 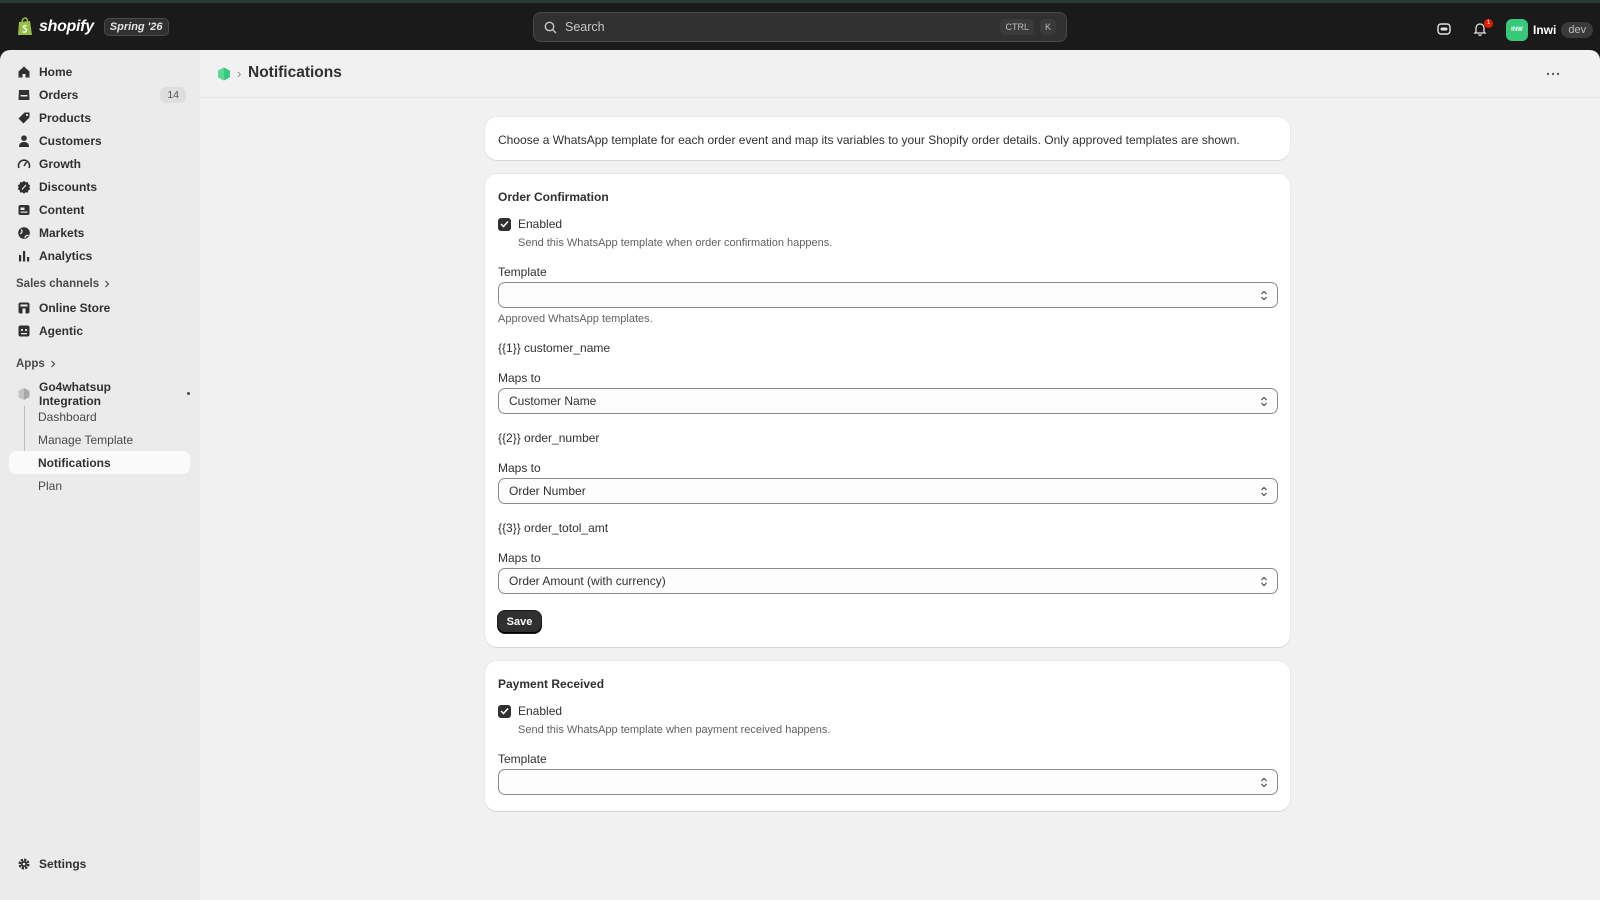 I want to click on sidebar-subitem-manage-template: Manage Template, so click(x=99, y=439).